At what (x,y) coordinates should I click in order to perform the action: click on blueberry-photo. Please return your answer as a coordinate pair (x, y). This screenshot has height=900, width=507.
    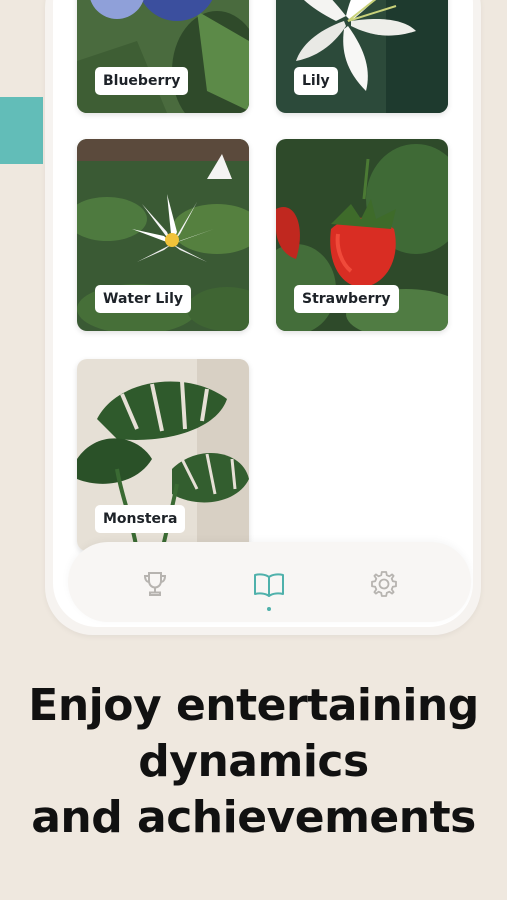
    Looking at the image, I should click on (163, 56).